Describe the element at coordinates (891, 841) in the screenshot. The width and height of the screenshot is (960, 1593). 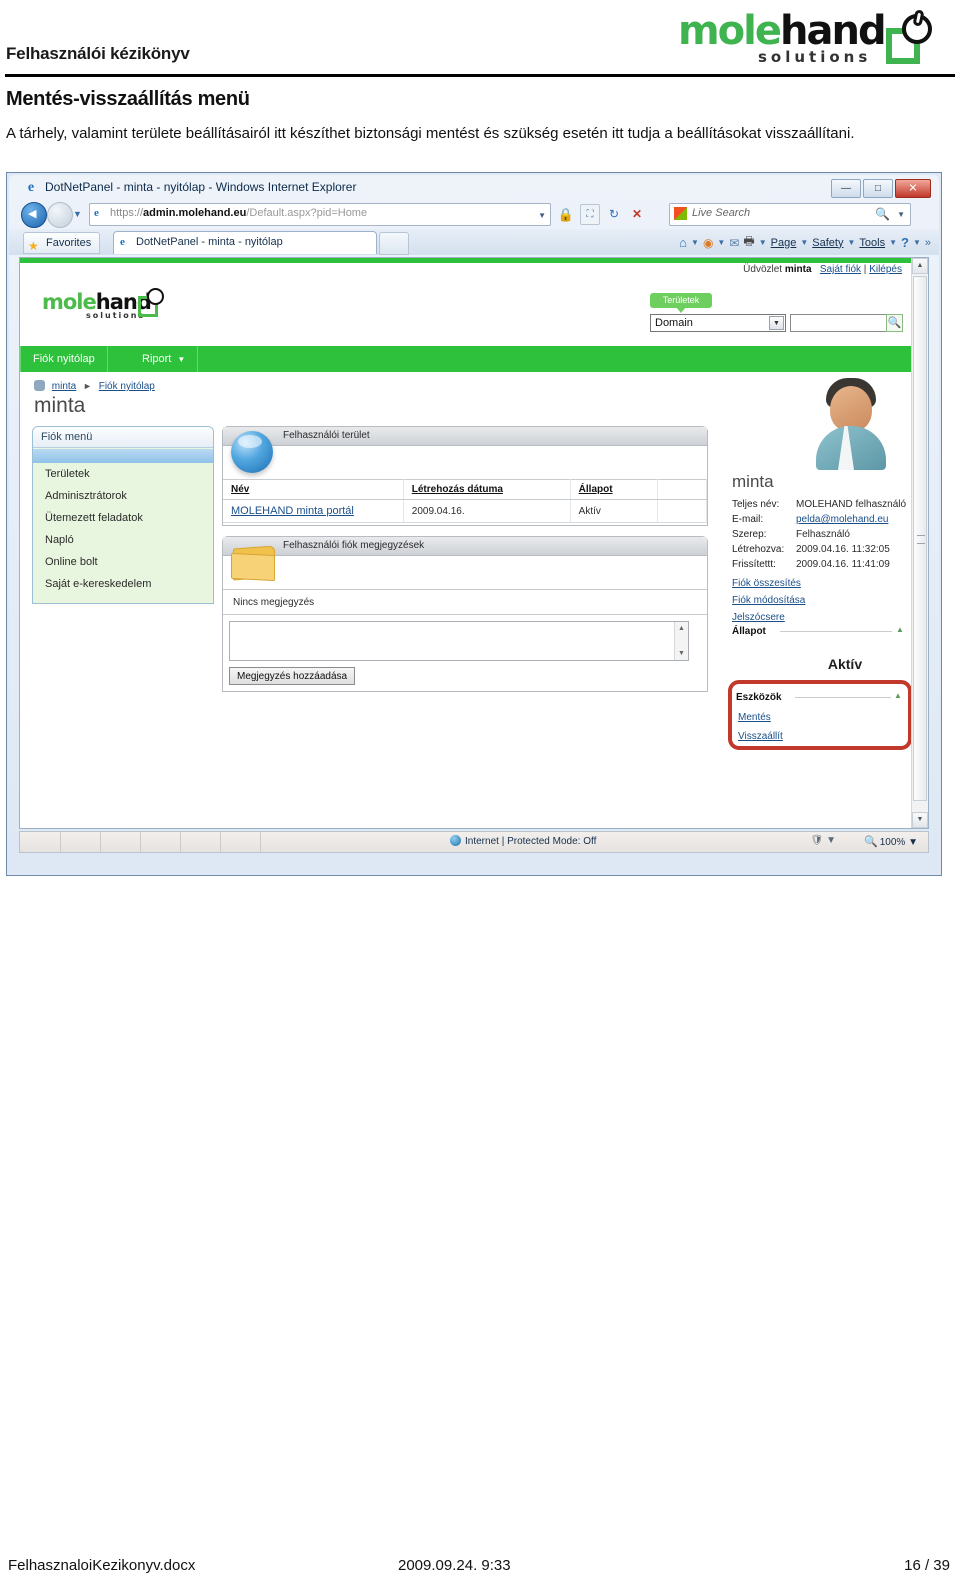
I see `zoom-control: 🔍 100% ▼` at that location.